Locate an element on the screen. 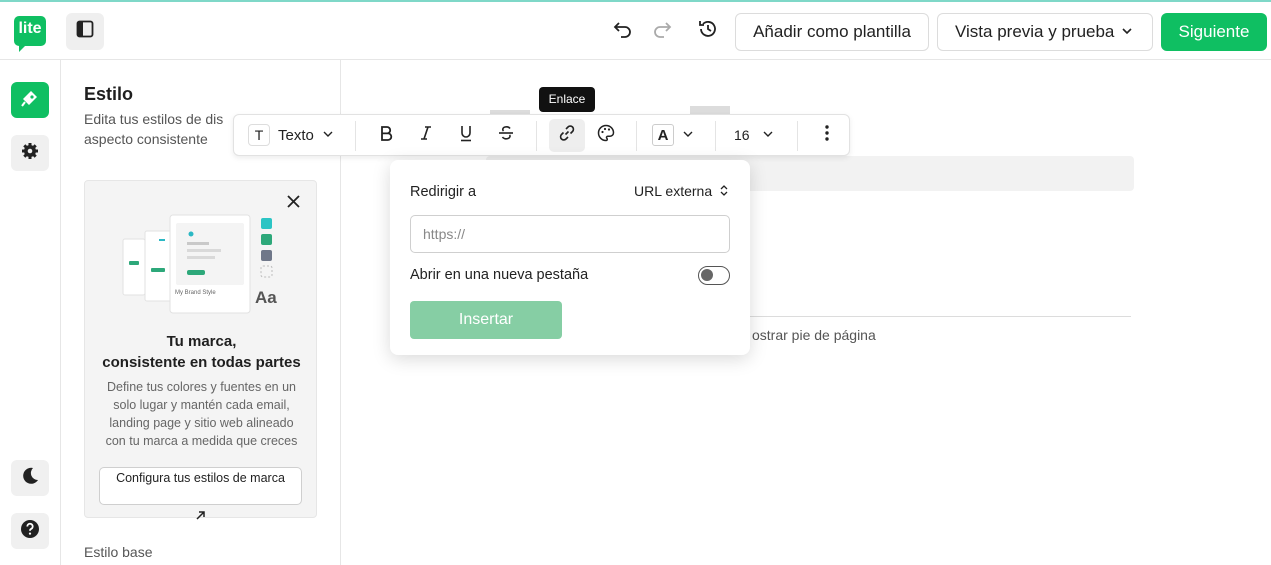 The width and height of the screenshot is (1271, 565). style-tool-button is located at coordinates (30, 100).